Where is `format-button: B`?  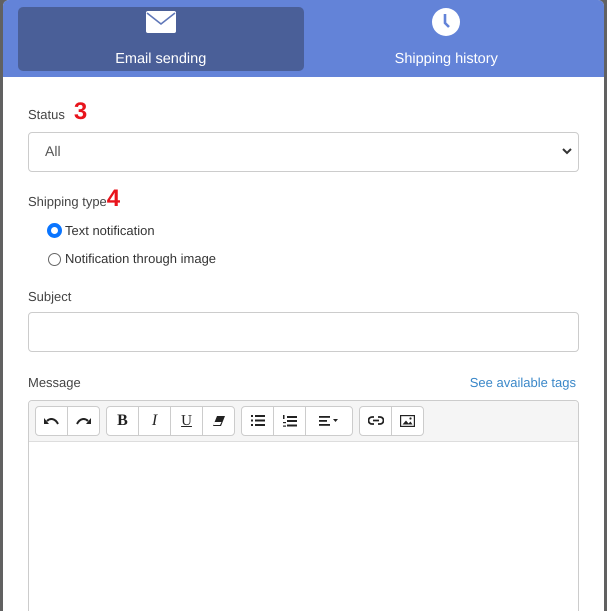
format-button: B is located at coordinates (122, 421).